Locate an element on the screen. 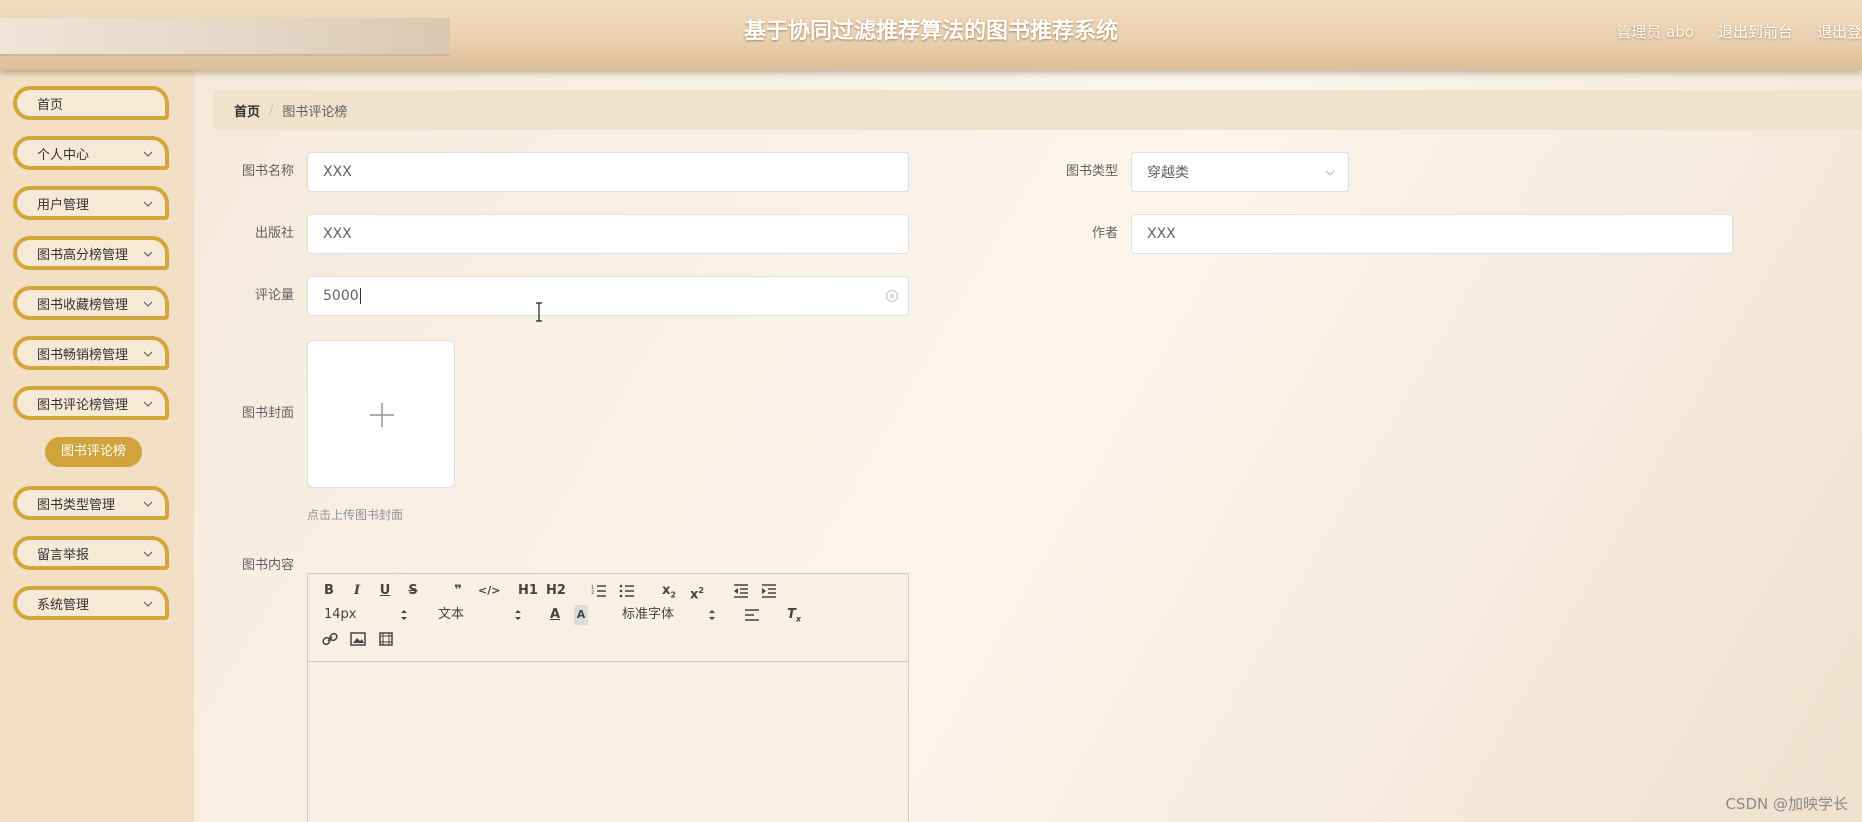 This screenshot has height=822, width=1862. editor-content-area is located at coordinates (608, 742).